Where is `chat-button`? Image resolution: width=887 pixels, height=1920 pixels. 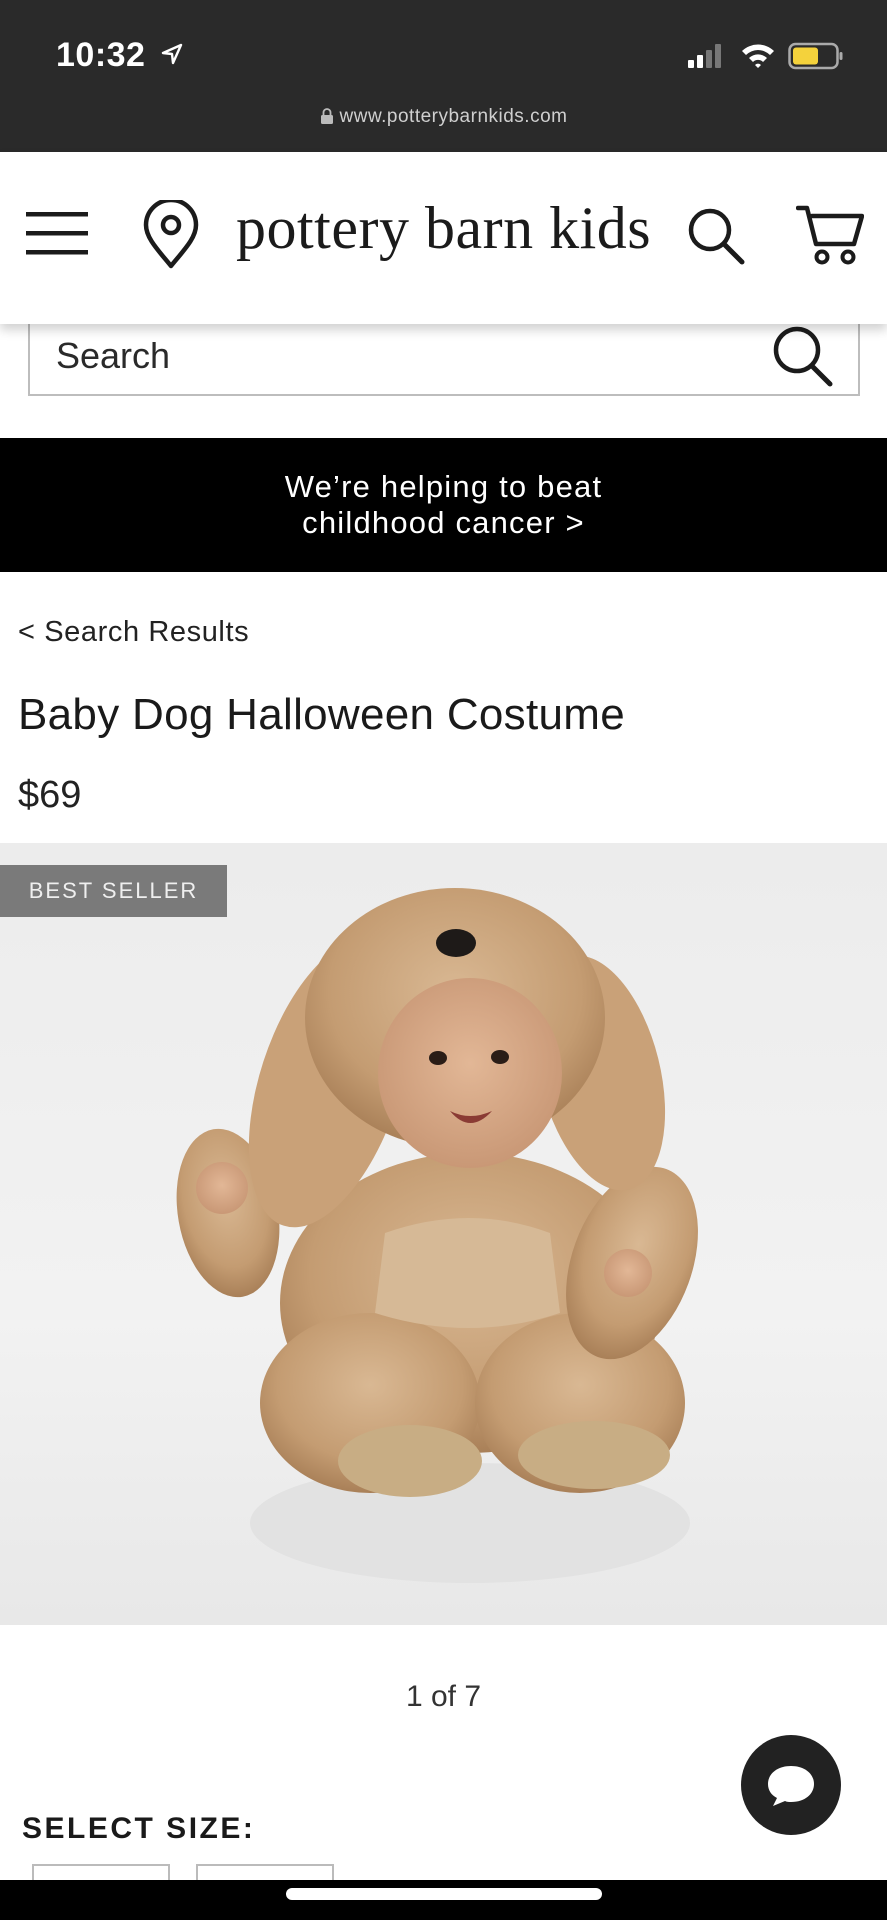 chat-button is located at coordinates (791, 1785).